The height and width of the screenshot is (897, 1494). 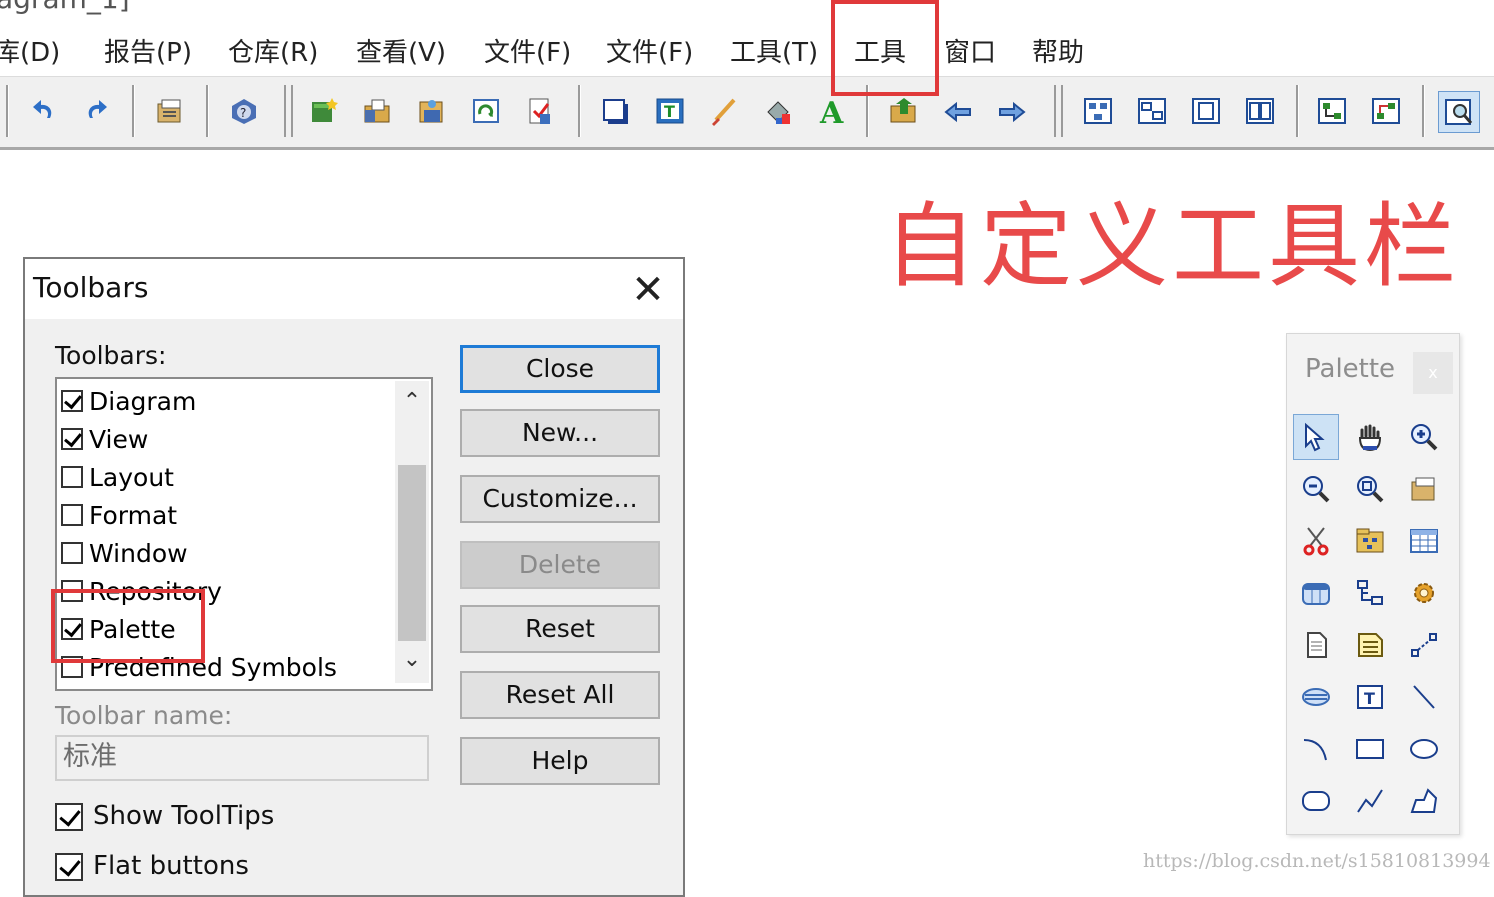 I want to click on new-model-icon, so click(x=324, y=111).